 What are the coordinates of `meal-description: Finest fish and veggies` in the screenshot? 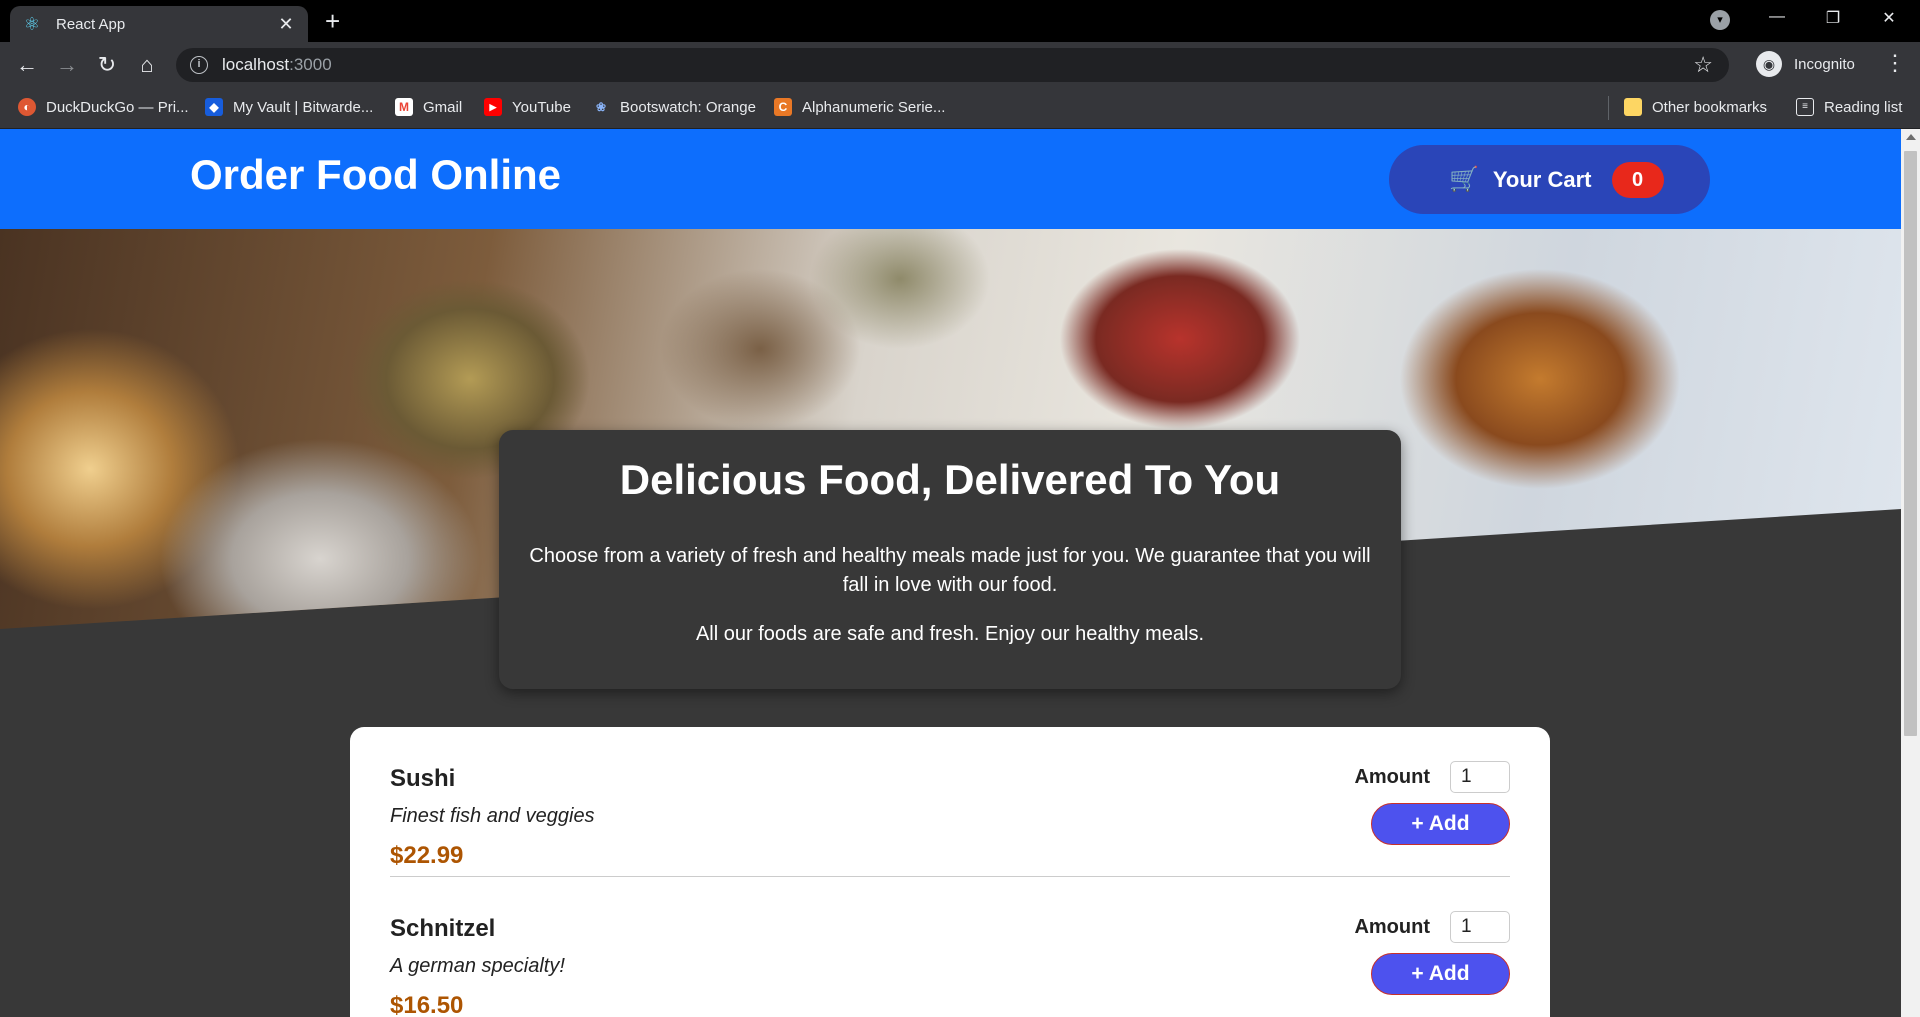 It's located at (492, 816).